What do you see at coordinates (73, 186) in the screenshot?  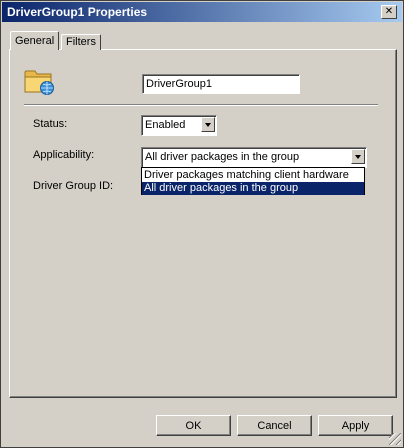 I see `driver-group-id-label: Driver Group ID:` at bounding box center [73, 186].